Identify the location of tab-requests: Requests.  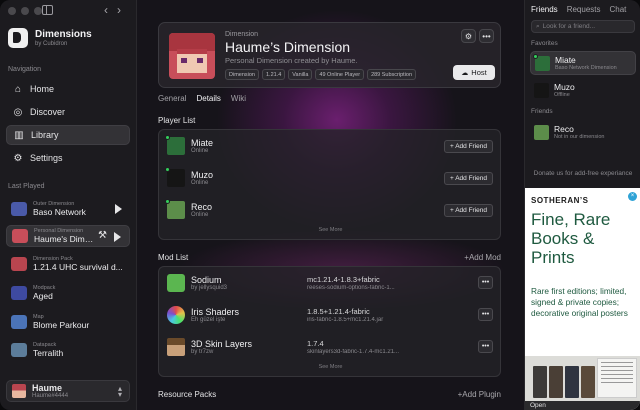
(584, 9).